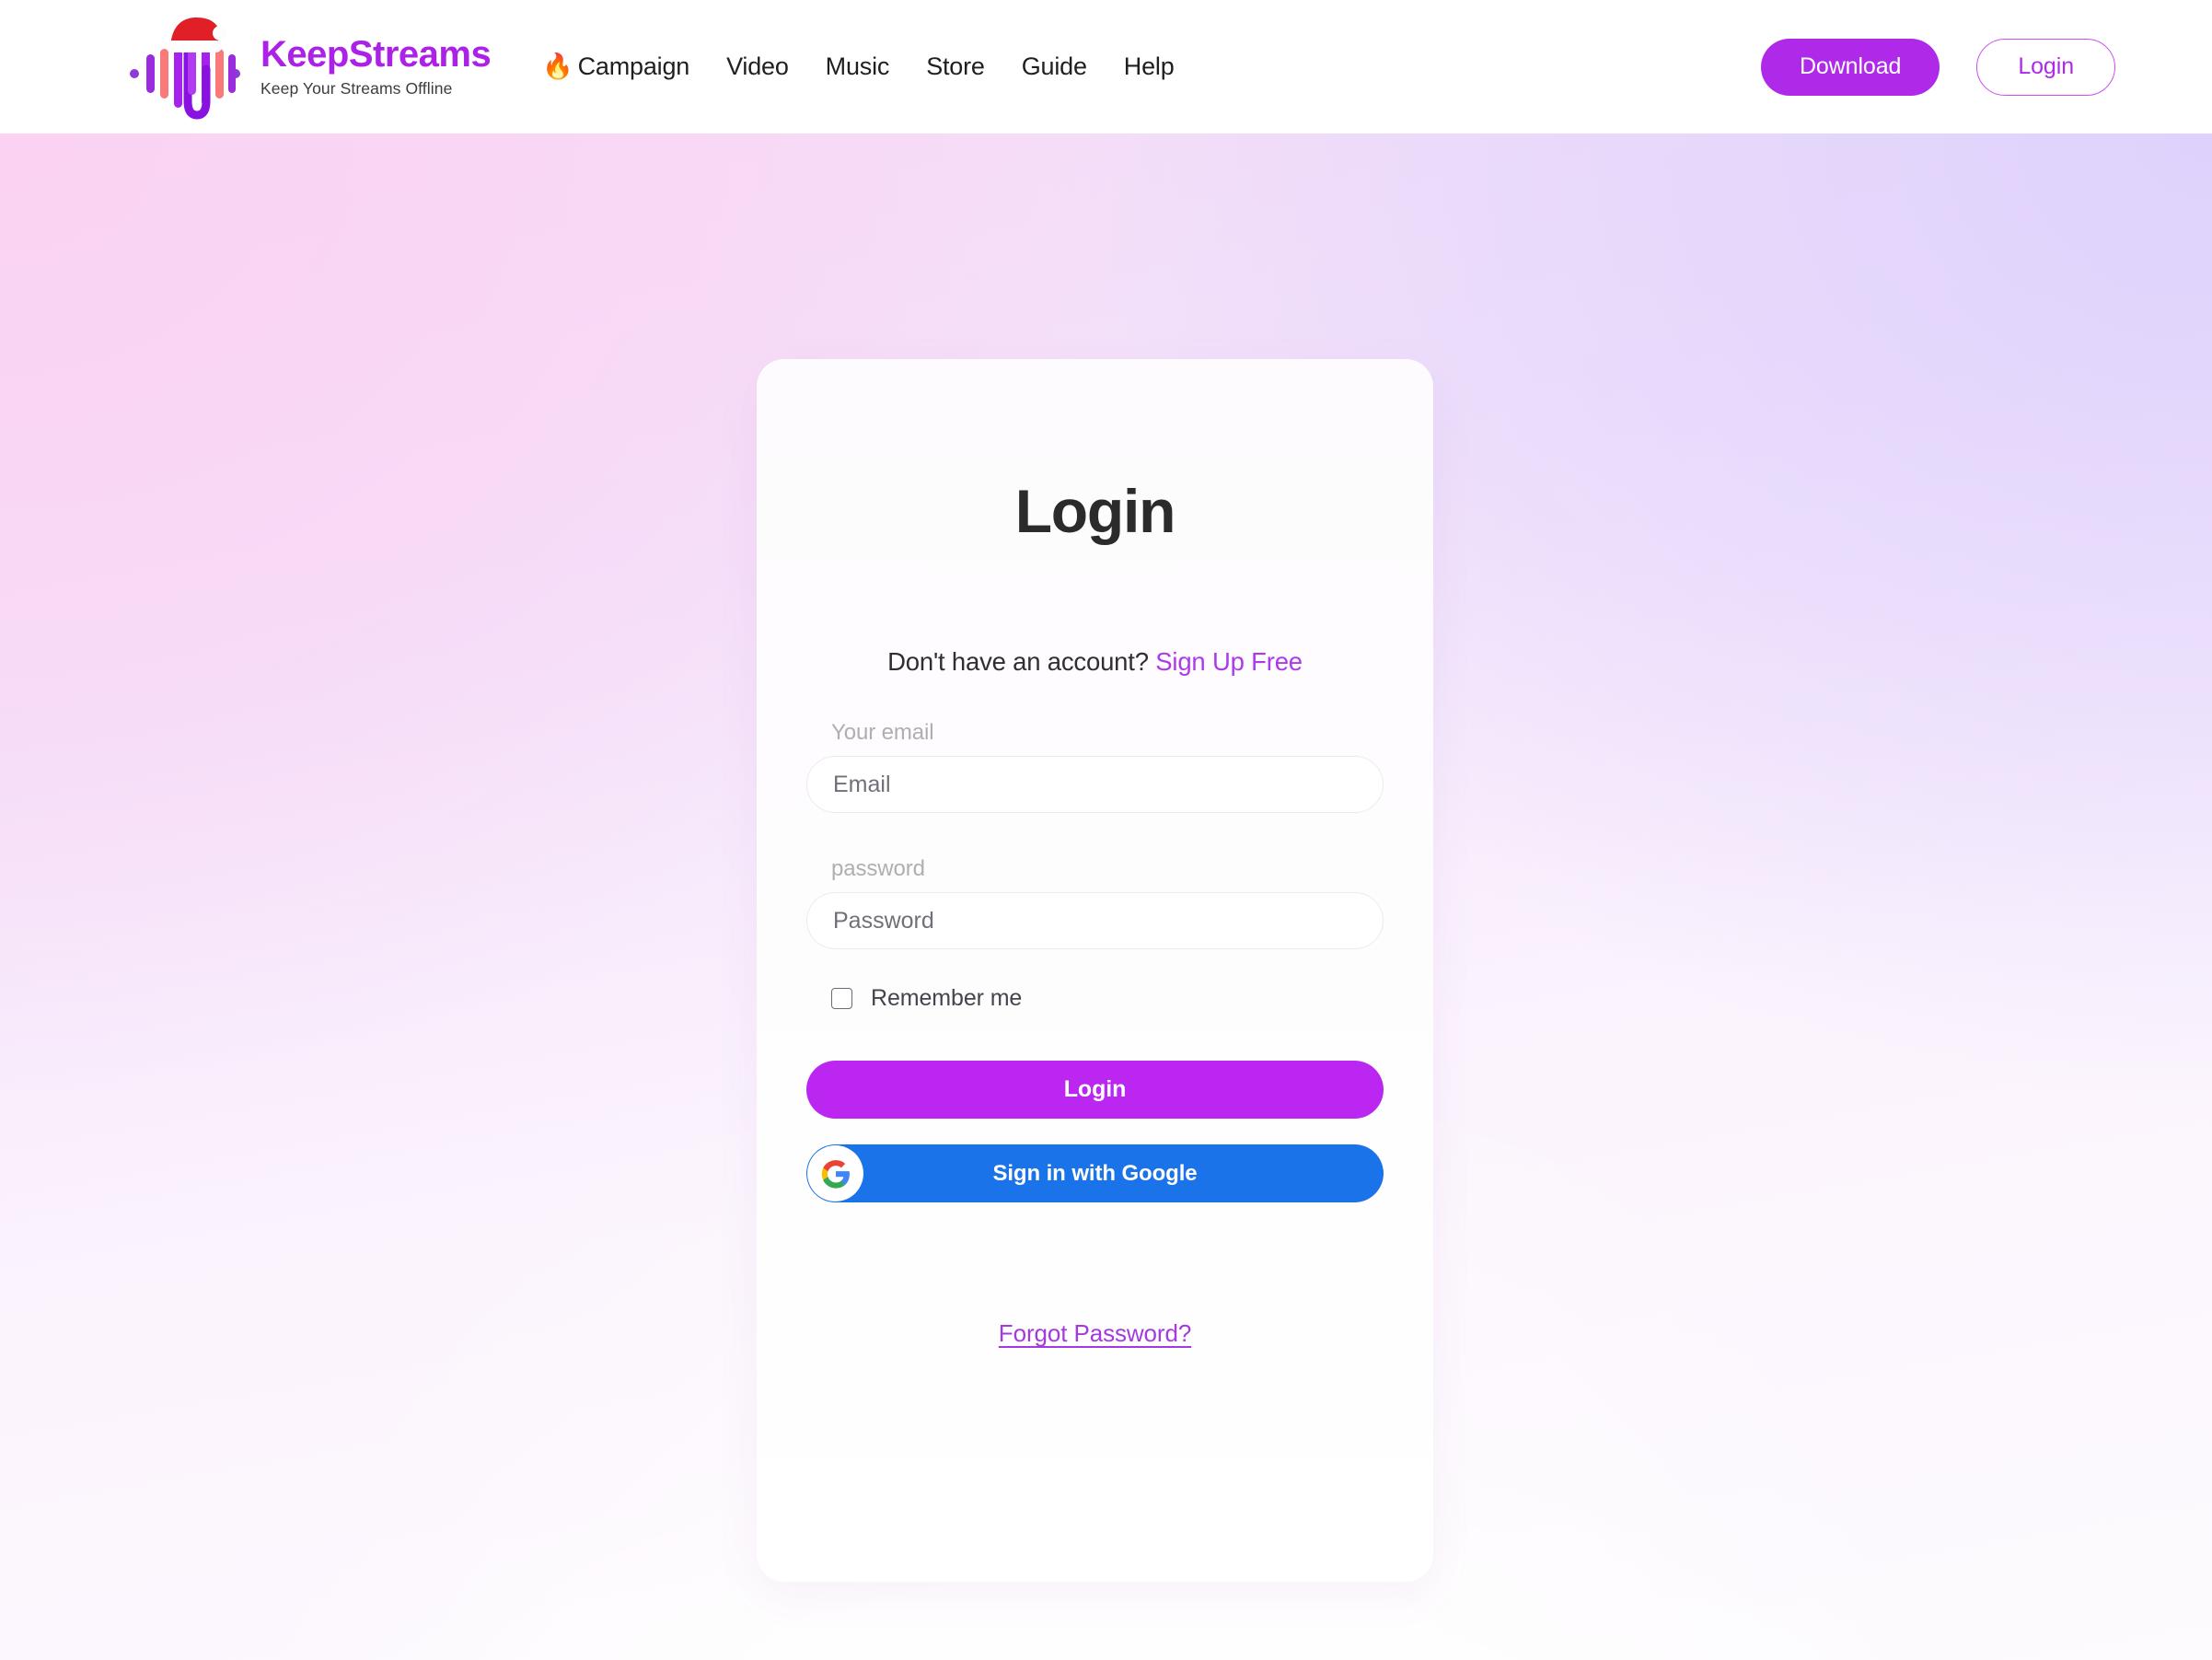  What do you see at coordinates (1149, 66) in the screenshot?
I see `nav-item-help: Help` at bounding box center [1149, 66].